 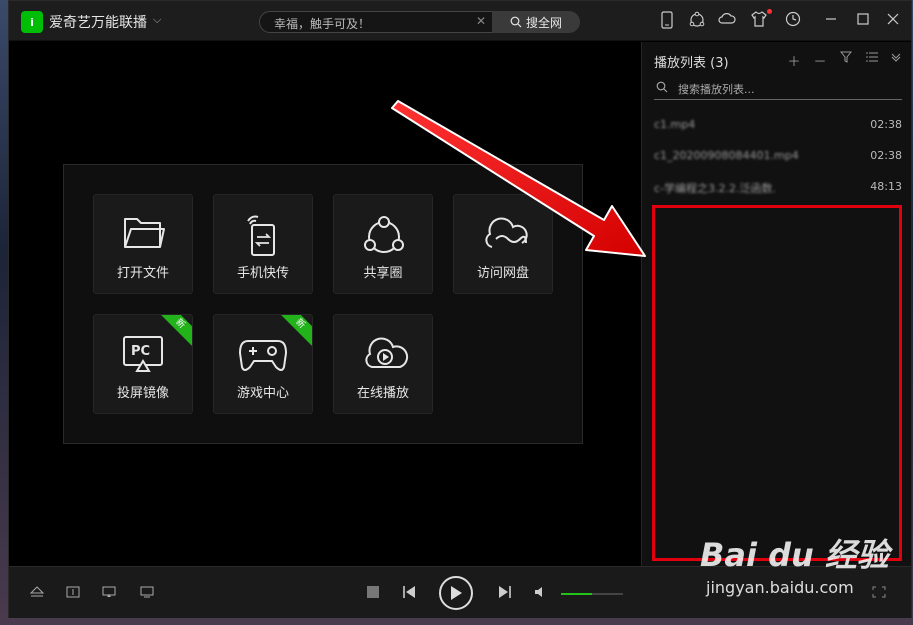 I want to click on search-web-button: 搜全网, so click(x=536, y=22).